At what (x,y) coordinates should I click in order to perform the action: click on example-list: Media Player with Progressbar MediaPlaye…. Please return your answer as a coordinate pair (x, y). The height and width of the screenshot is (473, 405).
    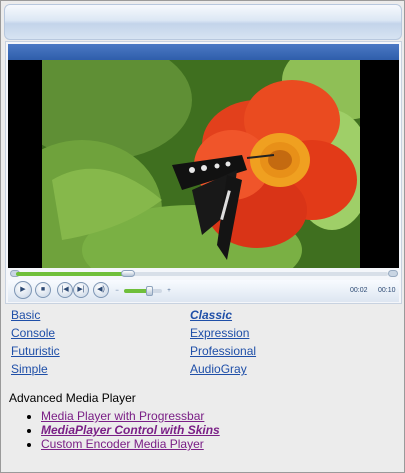
    Looking at the image, I should click on (110, 430).